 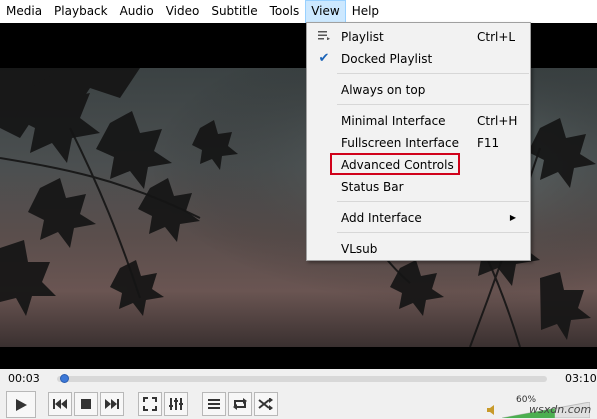 I want to click on shuffle-button, so click(x=266, y=404).